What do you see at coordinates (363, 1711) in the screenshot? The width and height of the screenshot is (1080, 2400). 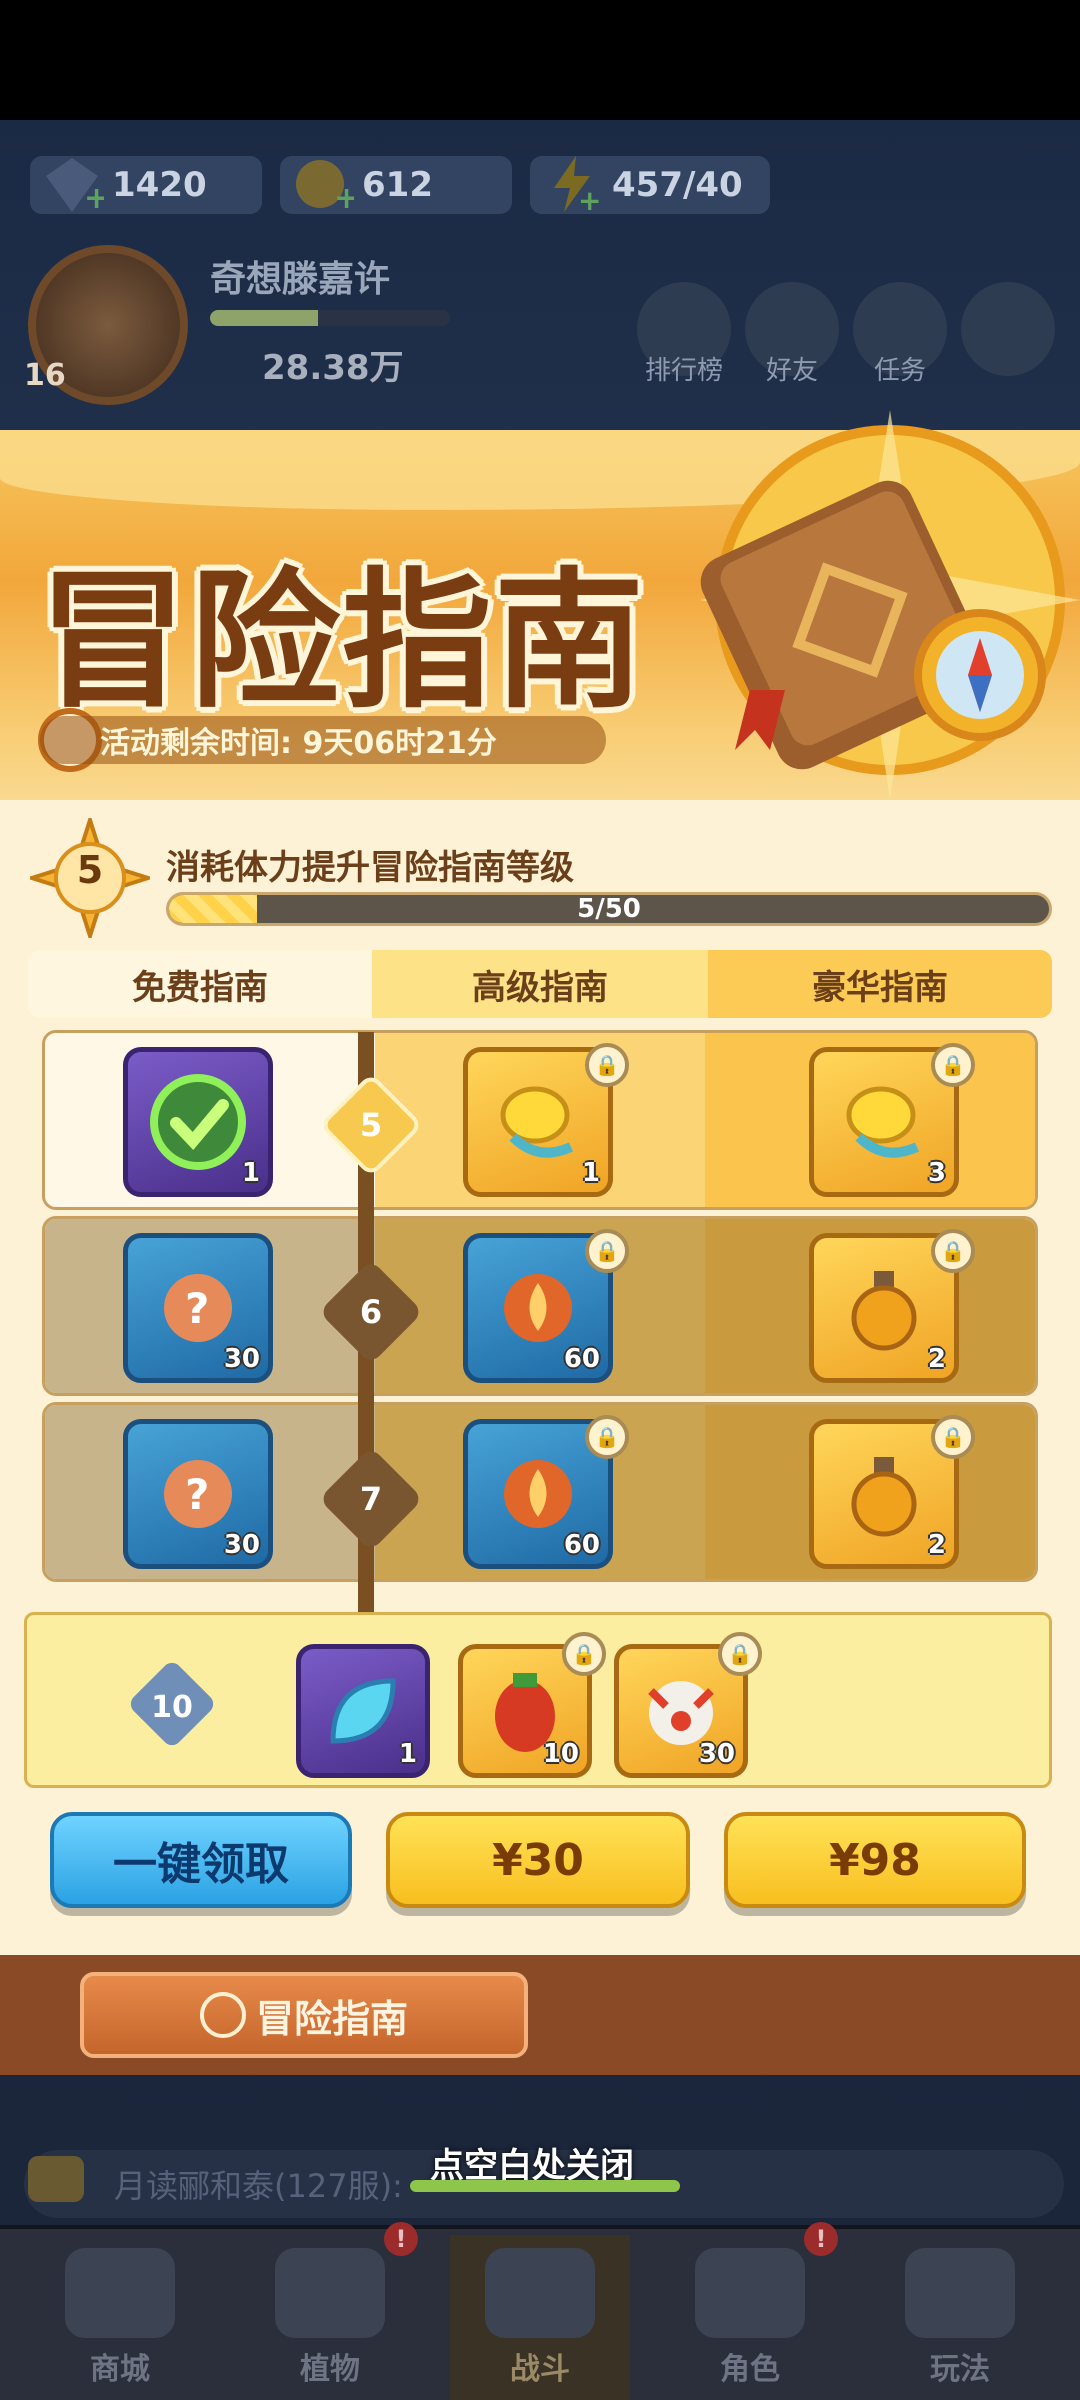 I see `milestone-item-free: 1` at bounding box center [363, 1711].